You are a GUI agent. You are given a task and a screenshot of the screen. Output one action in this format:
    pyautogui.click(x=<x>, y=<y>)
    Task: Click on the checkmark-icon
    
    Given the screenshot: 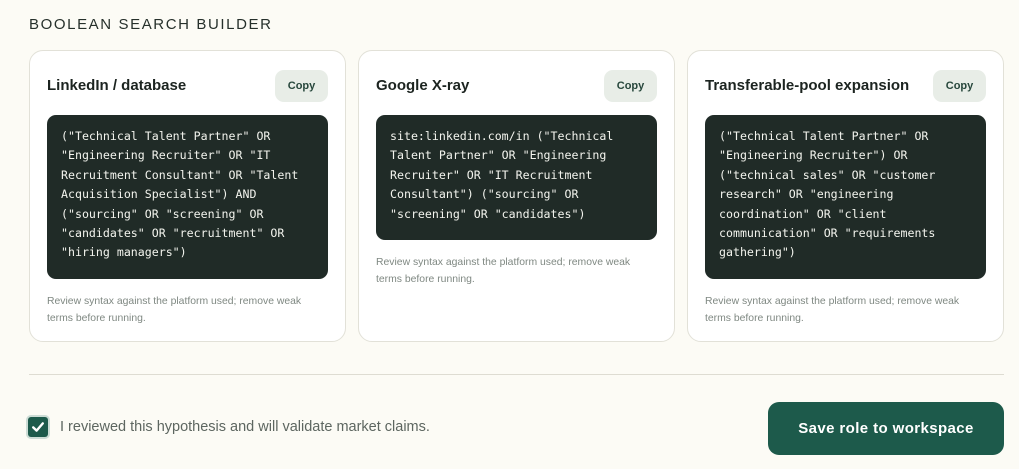 What is the action you would take?
    pyautogui.click(x=38, y=427)
    